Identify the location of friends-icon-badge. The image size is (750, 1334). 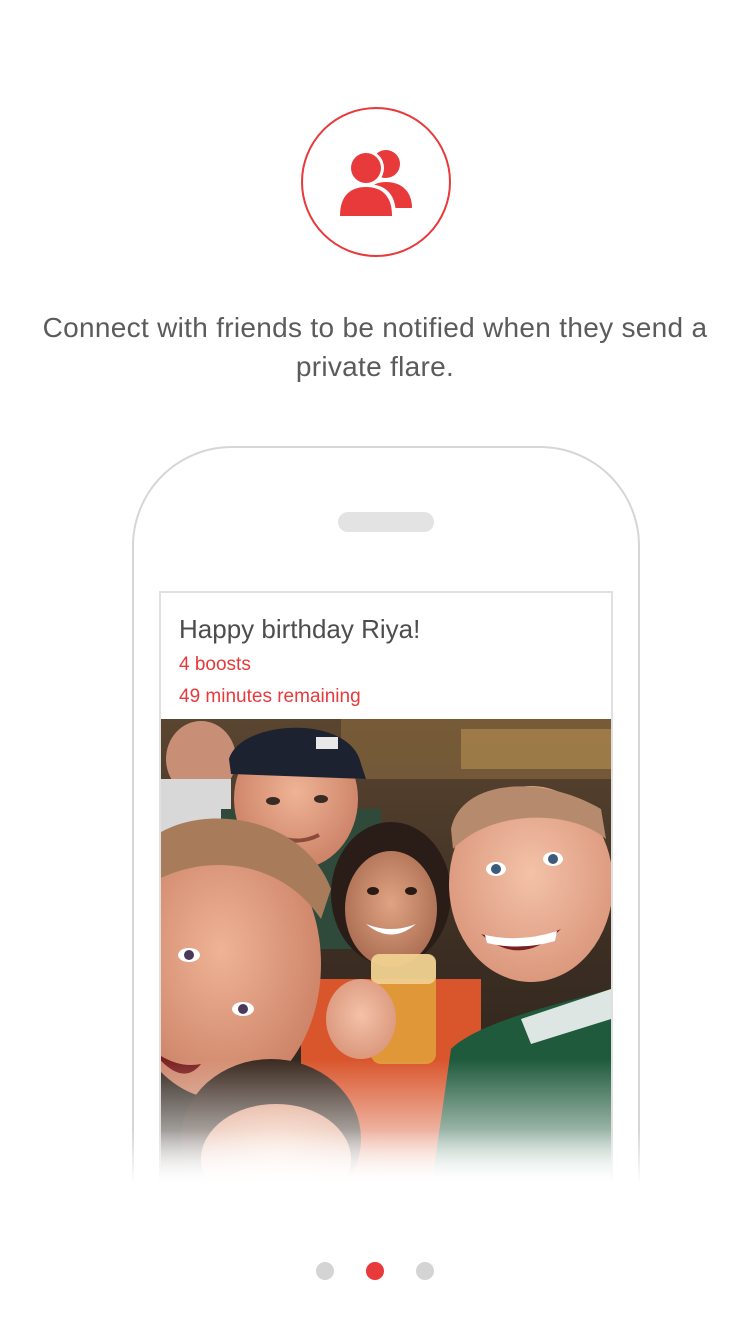
(376, 182).